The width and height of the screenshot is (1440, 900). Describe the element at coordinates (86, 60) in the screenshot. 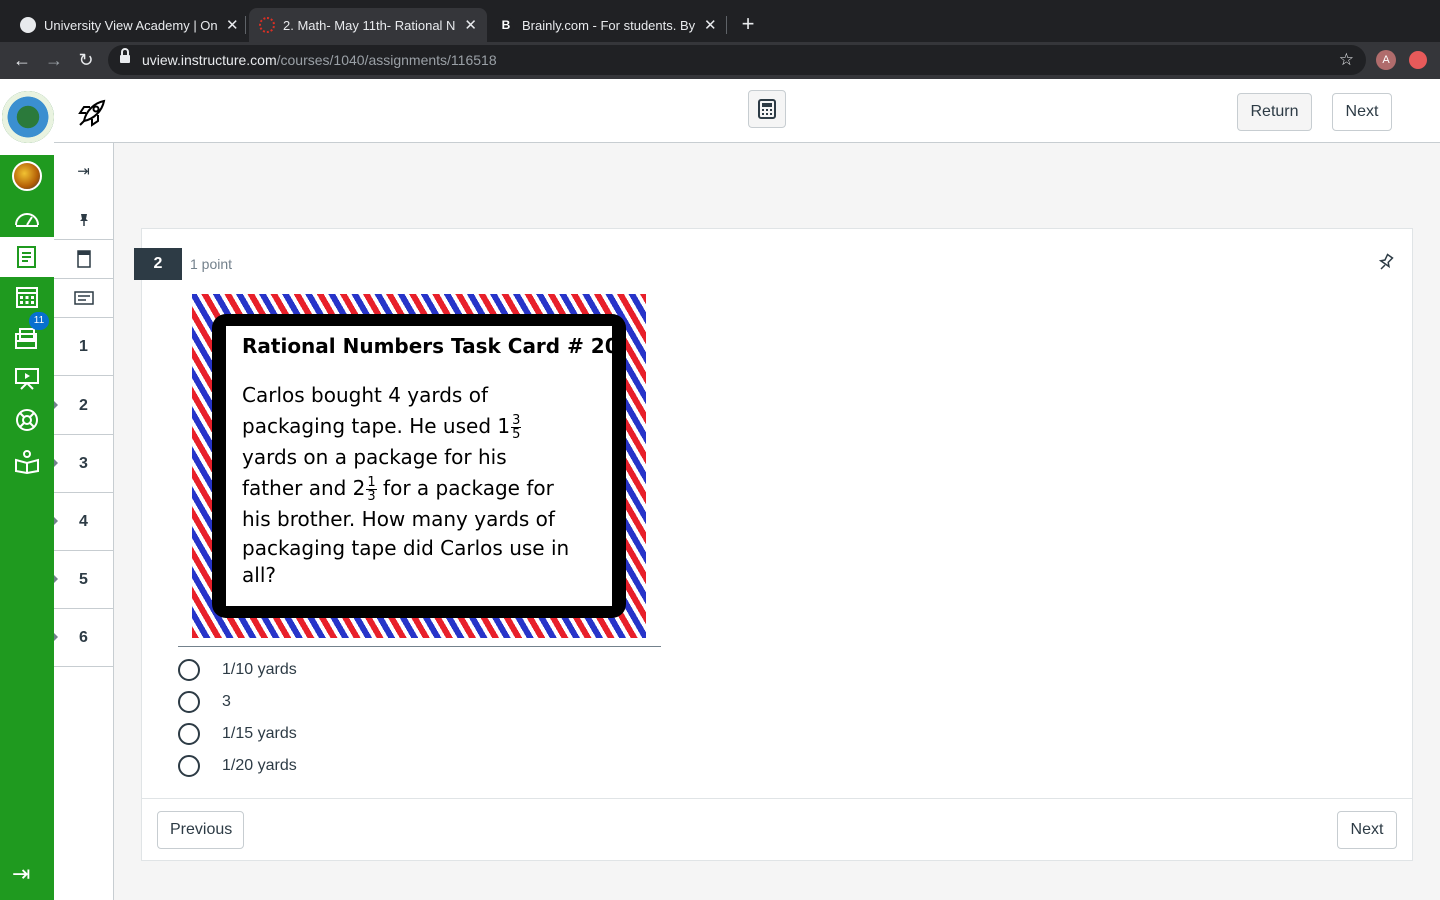

I see `reload-icon: ↻` at that location.